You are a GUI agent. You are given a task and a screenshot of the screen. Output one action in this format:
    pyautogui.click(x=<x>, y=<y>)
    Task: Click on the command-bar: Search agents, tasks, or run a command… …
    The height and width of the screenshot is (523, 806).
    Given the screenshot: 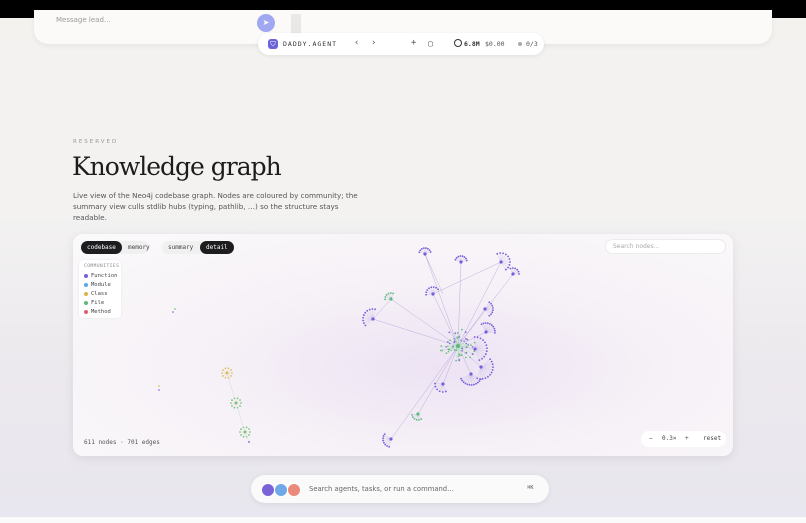 What is the action you would take?
    pyautogui.click(x=400, y=489)
    